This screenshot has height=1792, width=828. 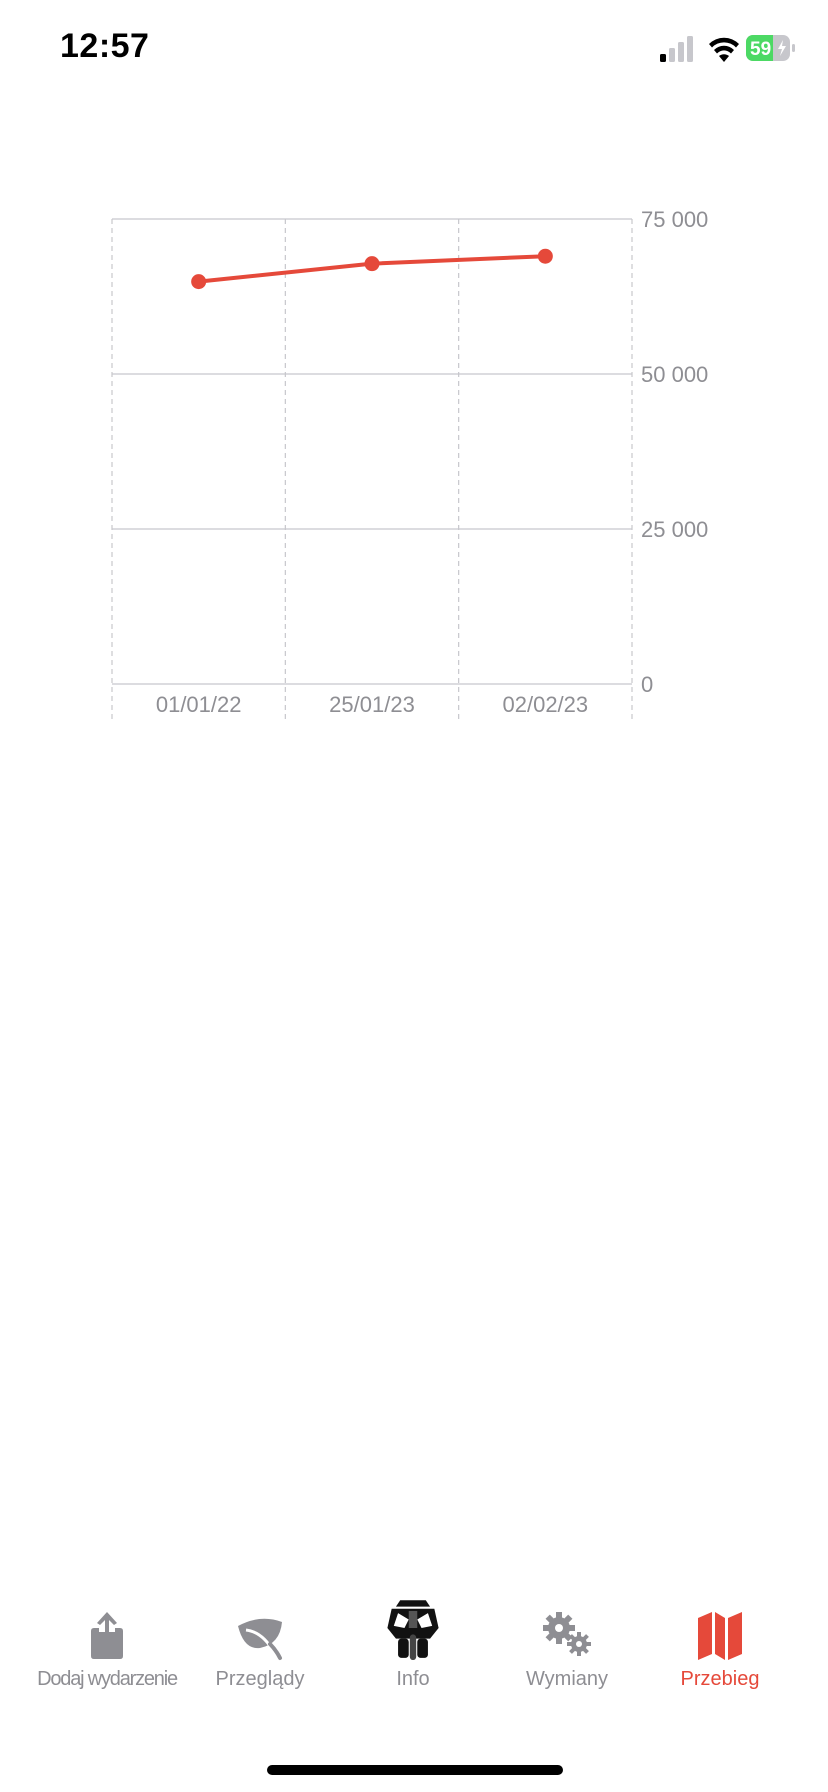 I want to click on battery-icon: 59, so click(x=770, y=48).